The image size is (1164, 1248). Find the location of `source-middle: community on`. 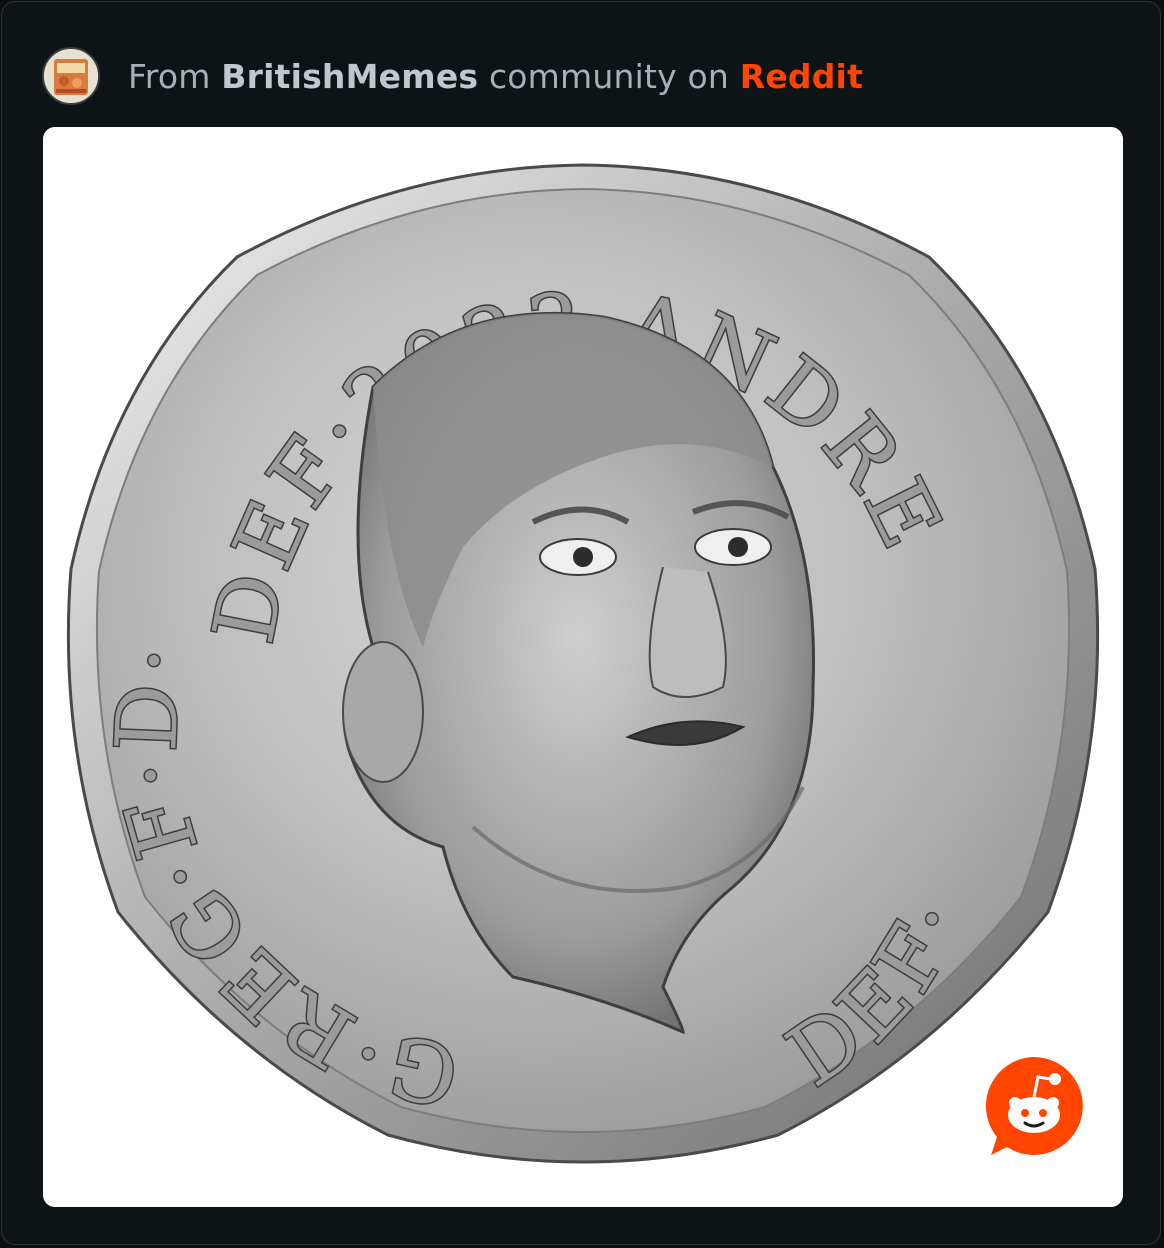

source-middle: community on is located at coordinates (609, 76).